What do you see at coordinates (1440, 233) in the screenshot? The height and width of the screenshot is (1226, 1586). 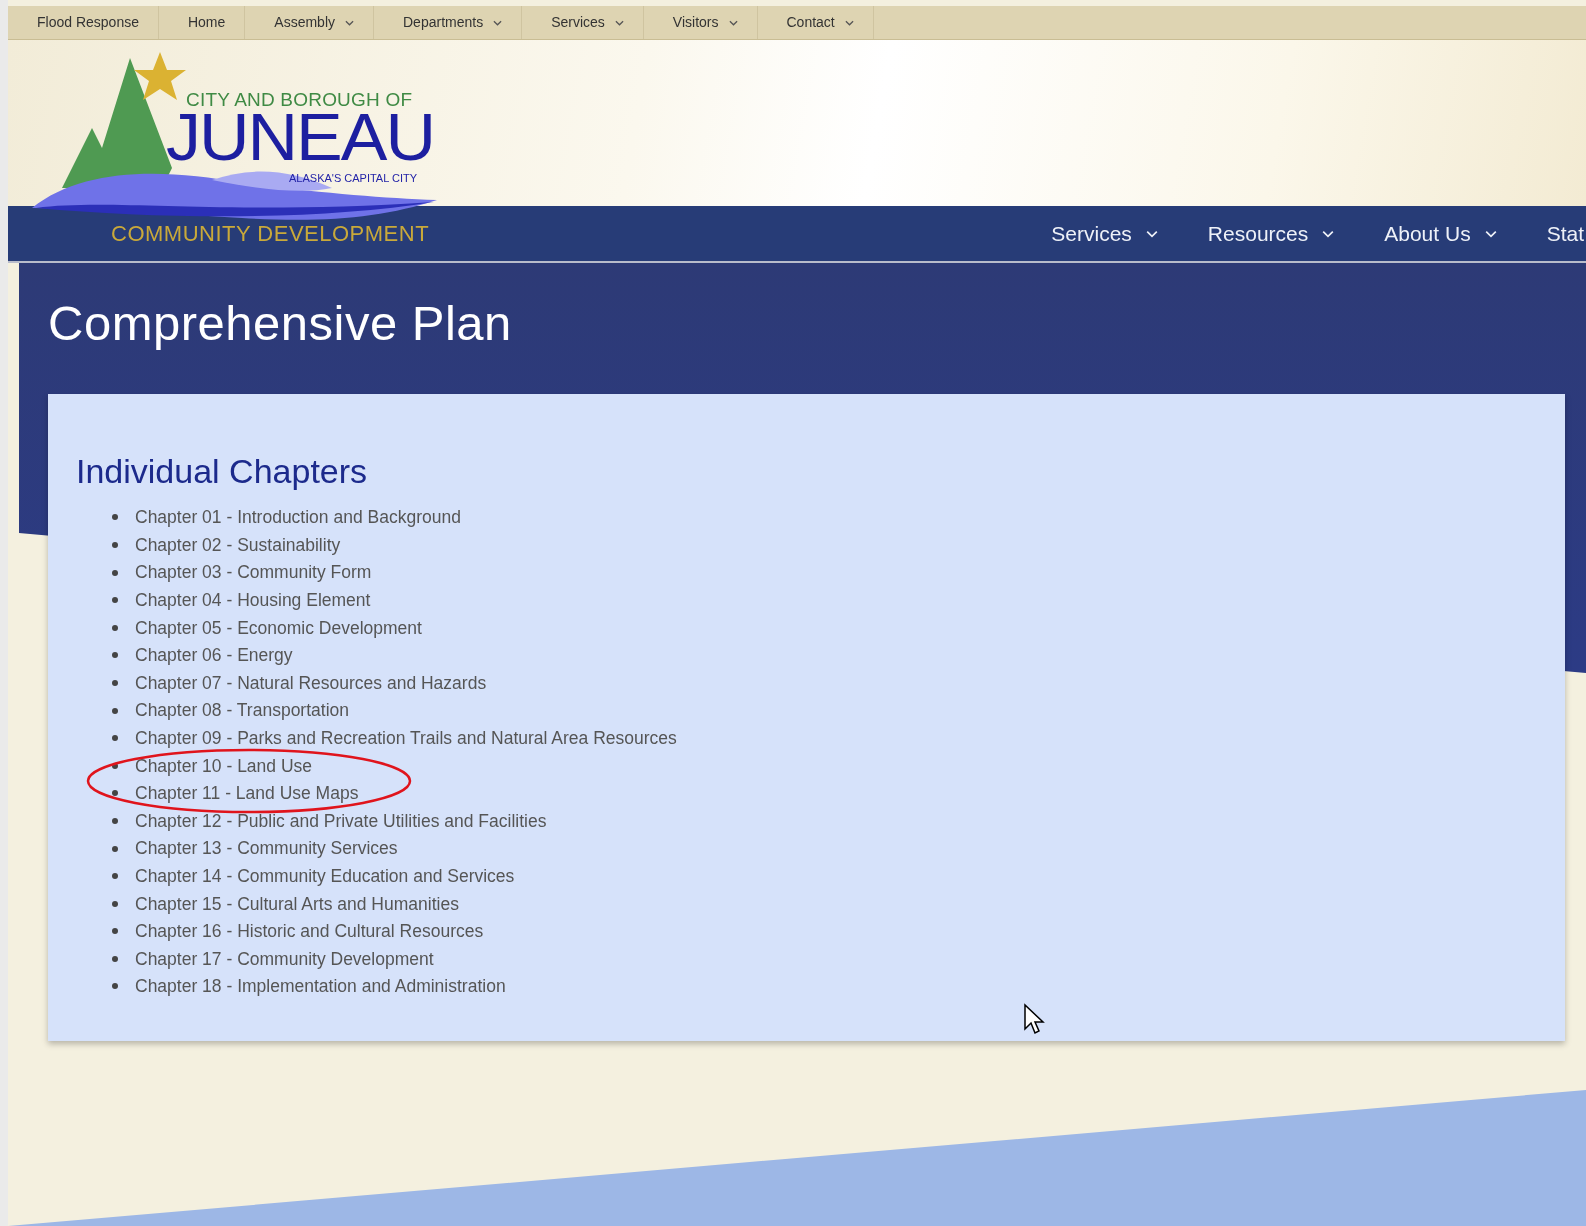 I see `main-nav-item: About Us` at bounding box center [1440, 233].